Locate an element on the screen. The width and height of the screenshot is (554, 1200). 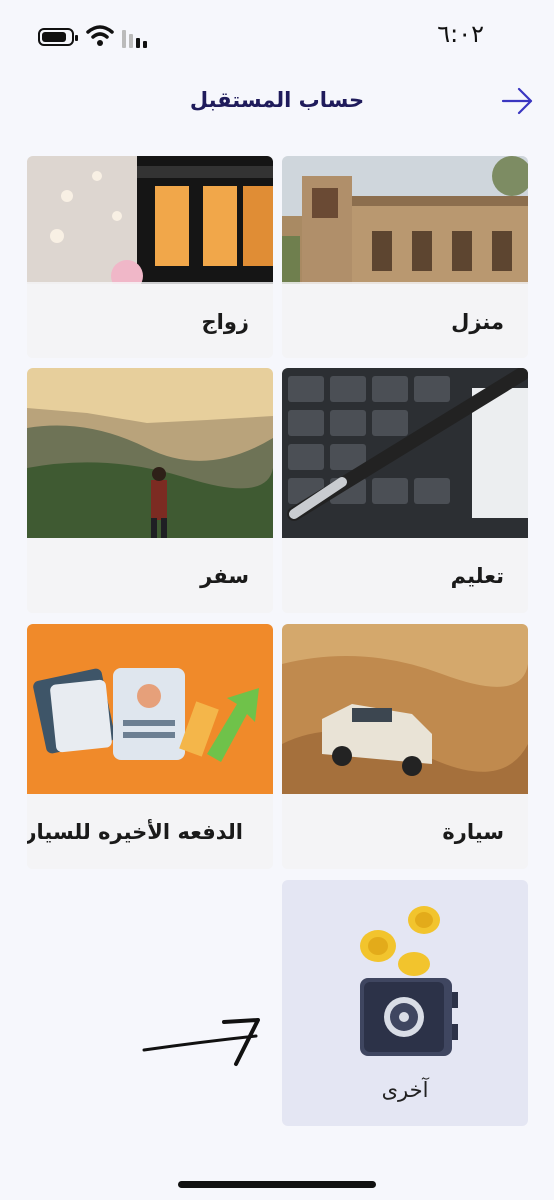
category-label: تعليم is located at coordinates (477, 576).